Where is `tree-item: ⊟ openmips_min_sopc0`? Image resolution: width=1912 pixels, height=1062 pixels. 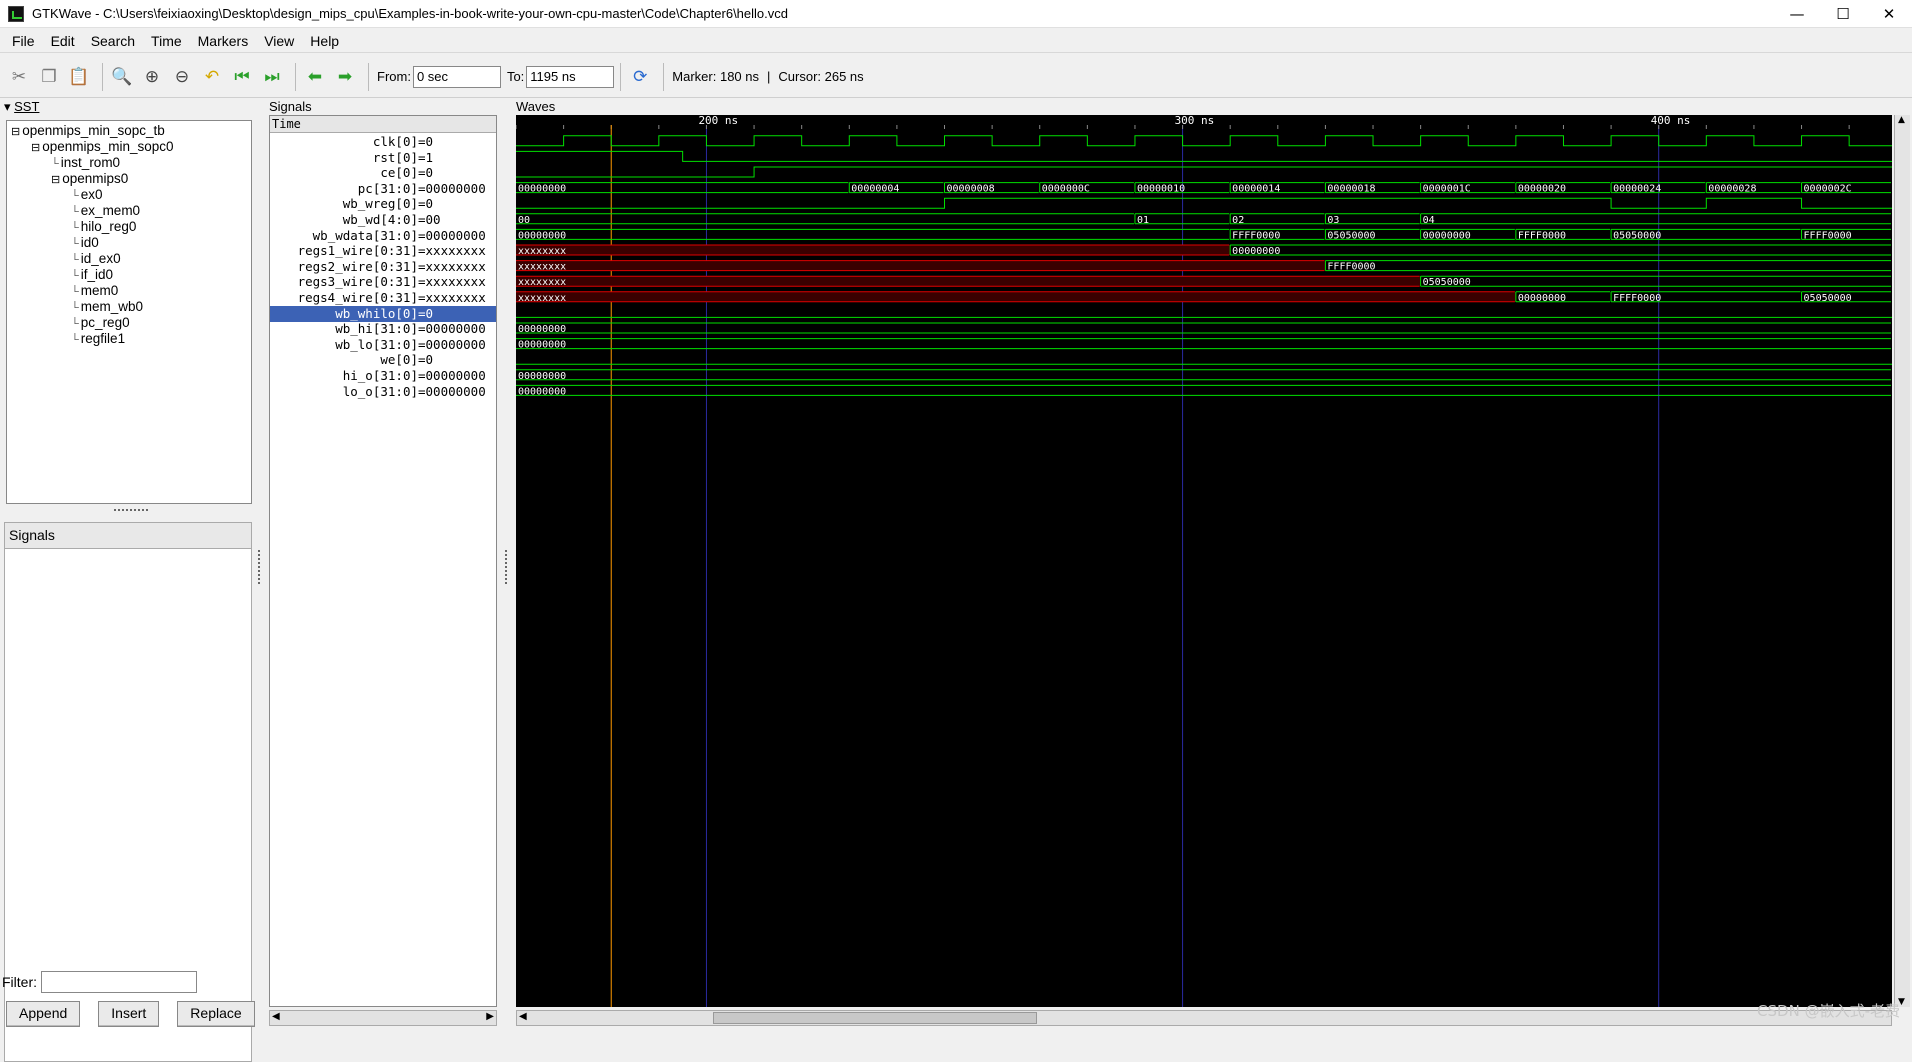 tree-item: ⊟ openmips_min_sopc0 is located at coordinates (102, 147).